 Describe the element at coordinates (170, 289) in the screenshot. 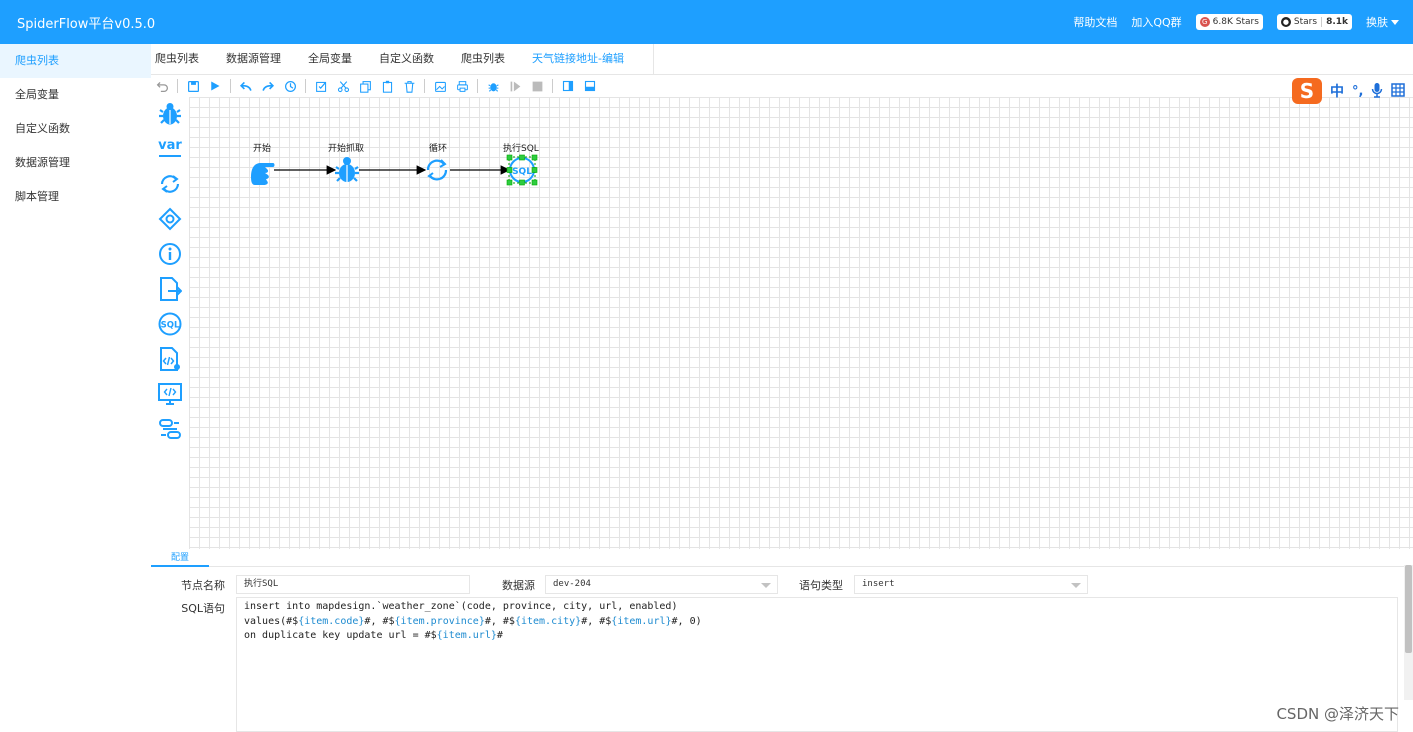

I see `output-icon` at that location.